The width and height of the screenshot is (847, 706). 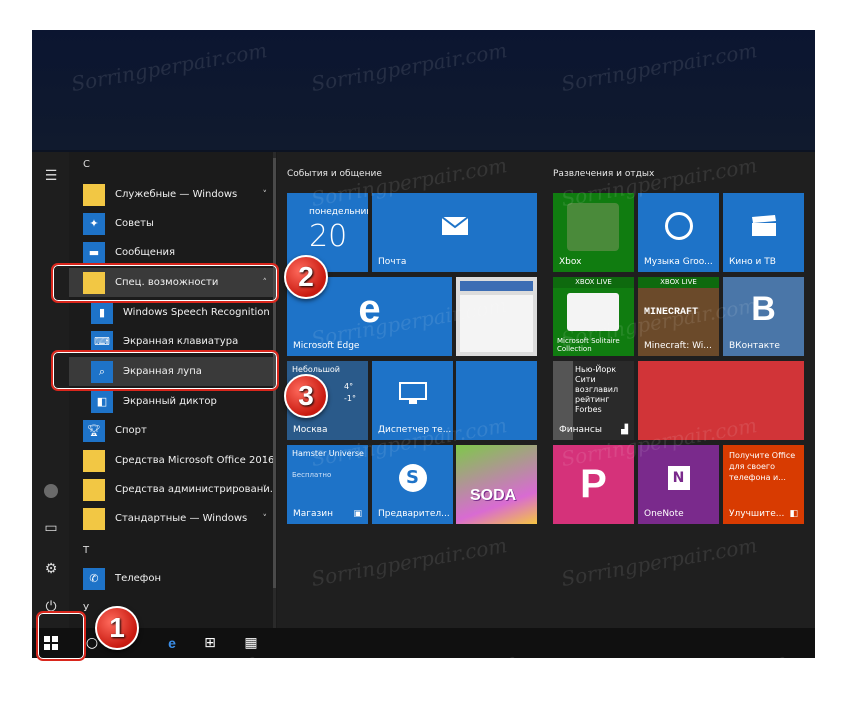 I want to click on tile-solitaire: XBOX LIVE Microsoft Solitaire Collection, so click(x=593, y=316).